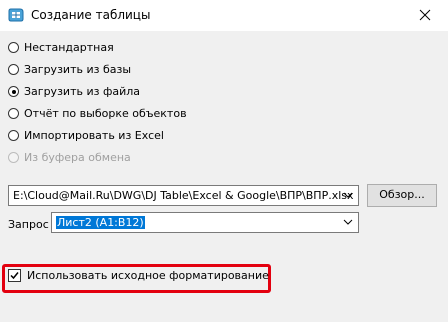 This screenshot has height=322, width=448. Describe the element at coordinates (82, 91) in the screenshot. I see `radio-label: Загрузить из файла` at that location.